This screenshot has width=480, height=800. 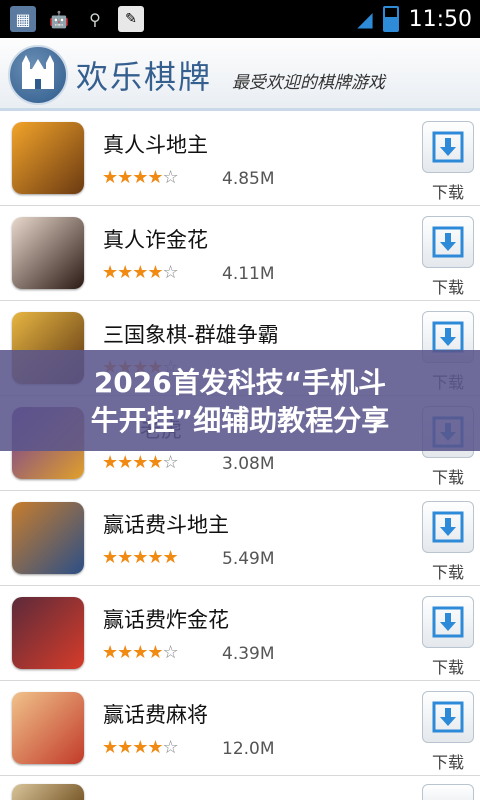 What do you see at coordinates (248, 654) in the screenshot?
I see `app-size: 4.39M` at bounding box center [248, 654].